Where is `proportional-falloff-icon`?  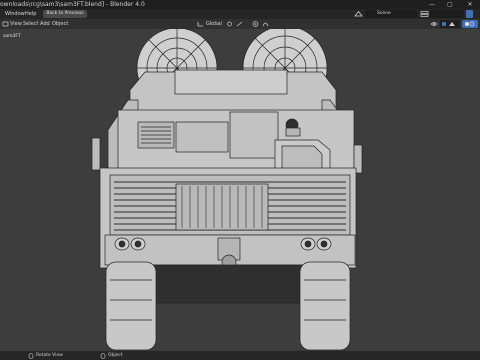 proportional-falloff-icon is located at coordinates (265, 24).